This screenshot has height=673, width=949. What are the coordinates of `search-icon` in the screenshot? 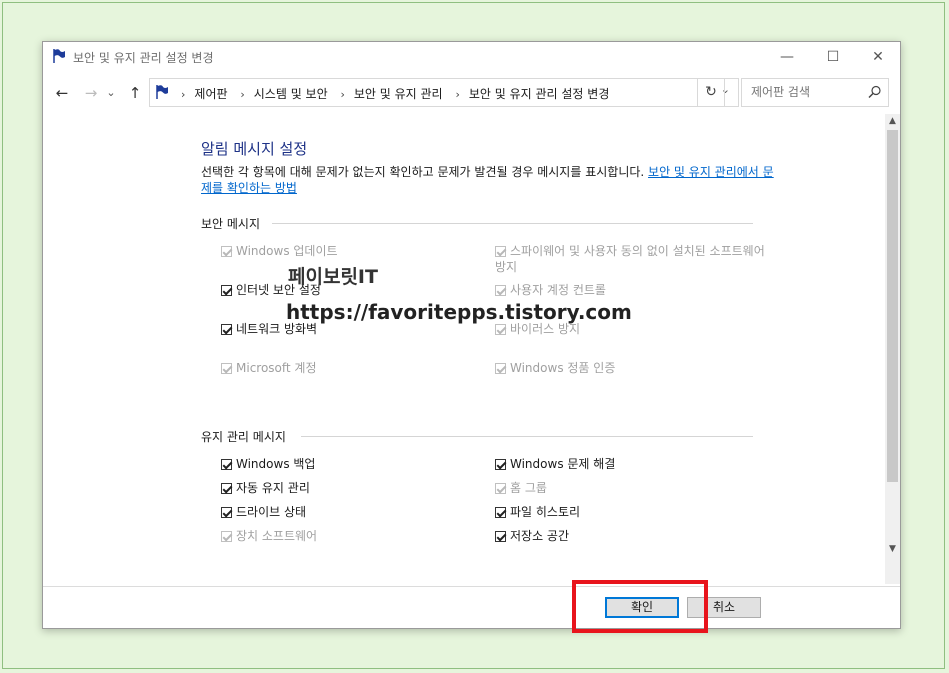 It's located at (875, 92).